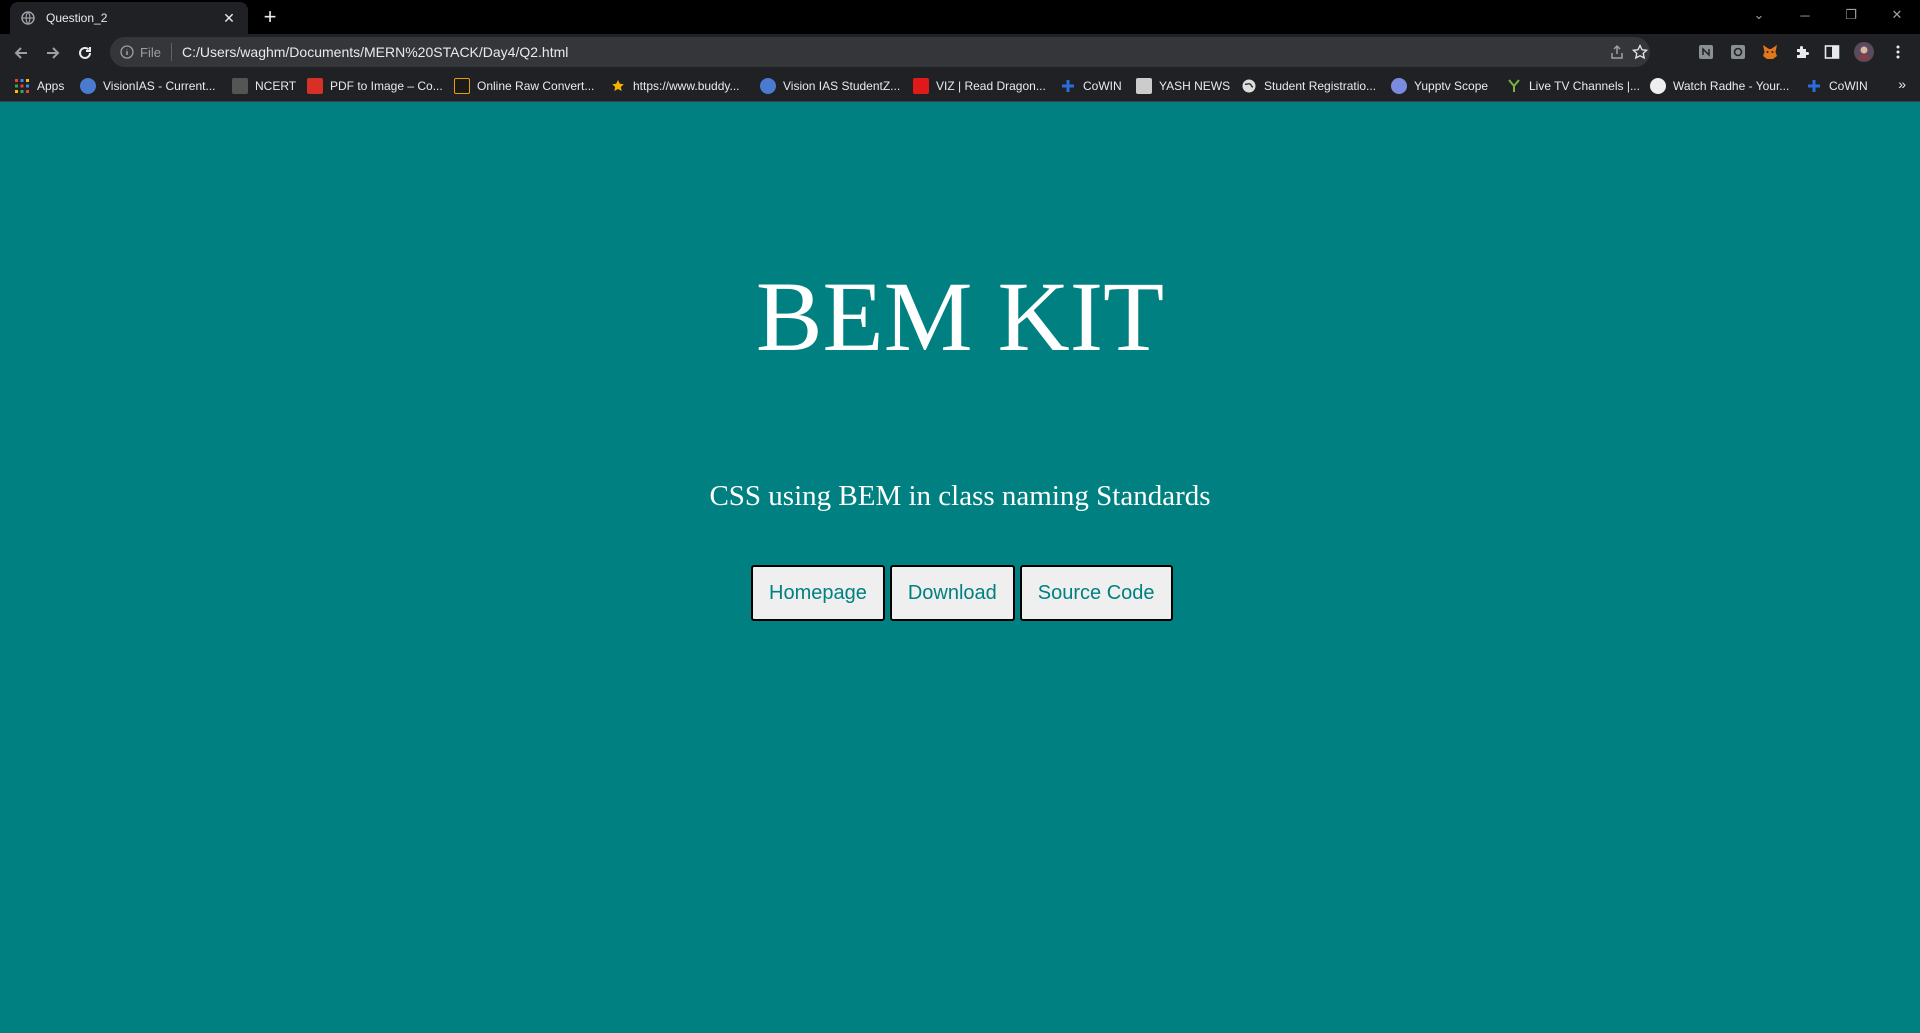 This screenshot has width=1920, height=1033. Describe the element at coordinates (1195, 86) in the screenshot. I see `bookmark-label: YASH NEWS` at that location.